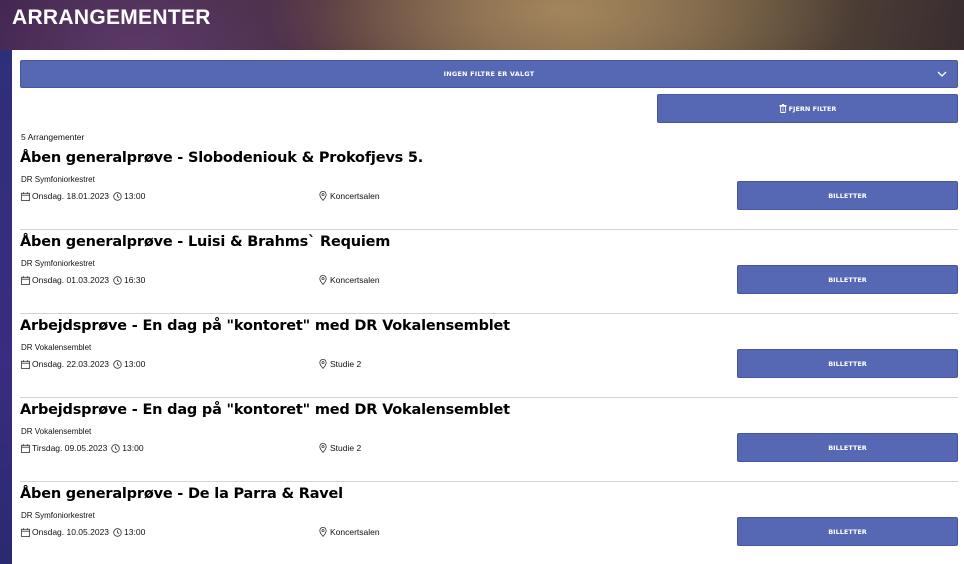 Image resolution: width=964 pixels, height=564 pixels. Describe the element at coordinates (111, 17) in the screenshot. I see `page-title: ARRANGEMENTER` at that location.